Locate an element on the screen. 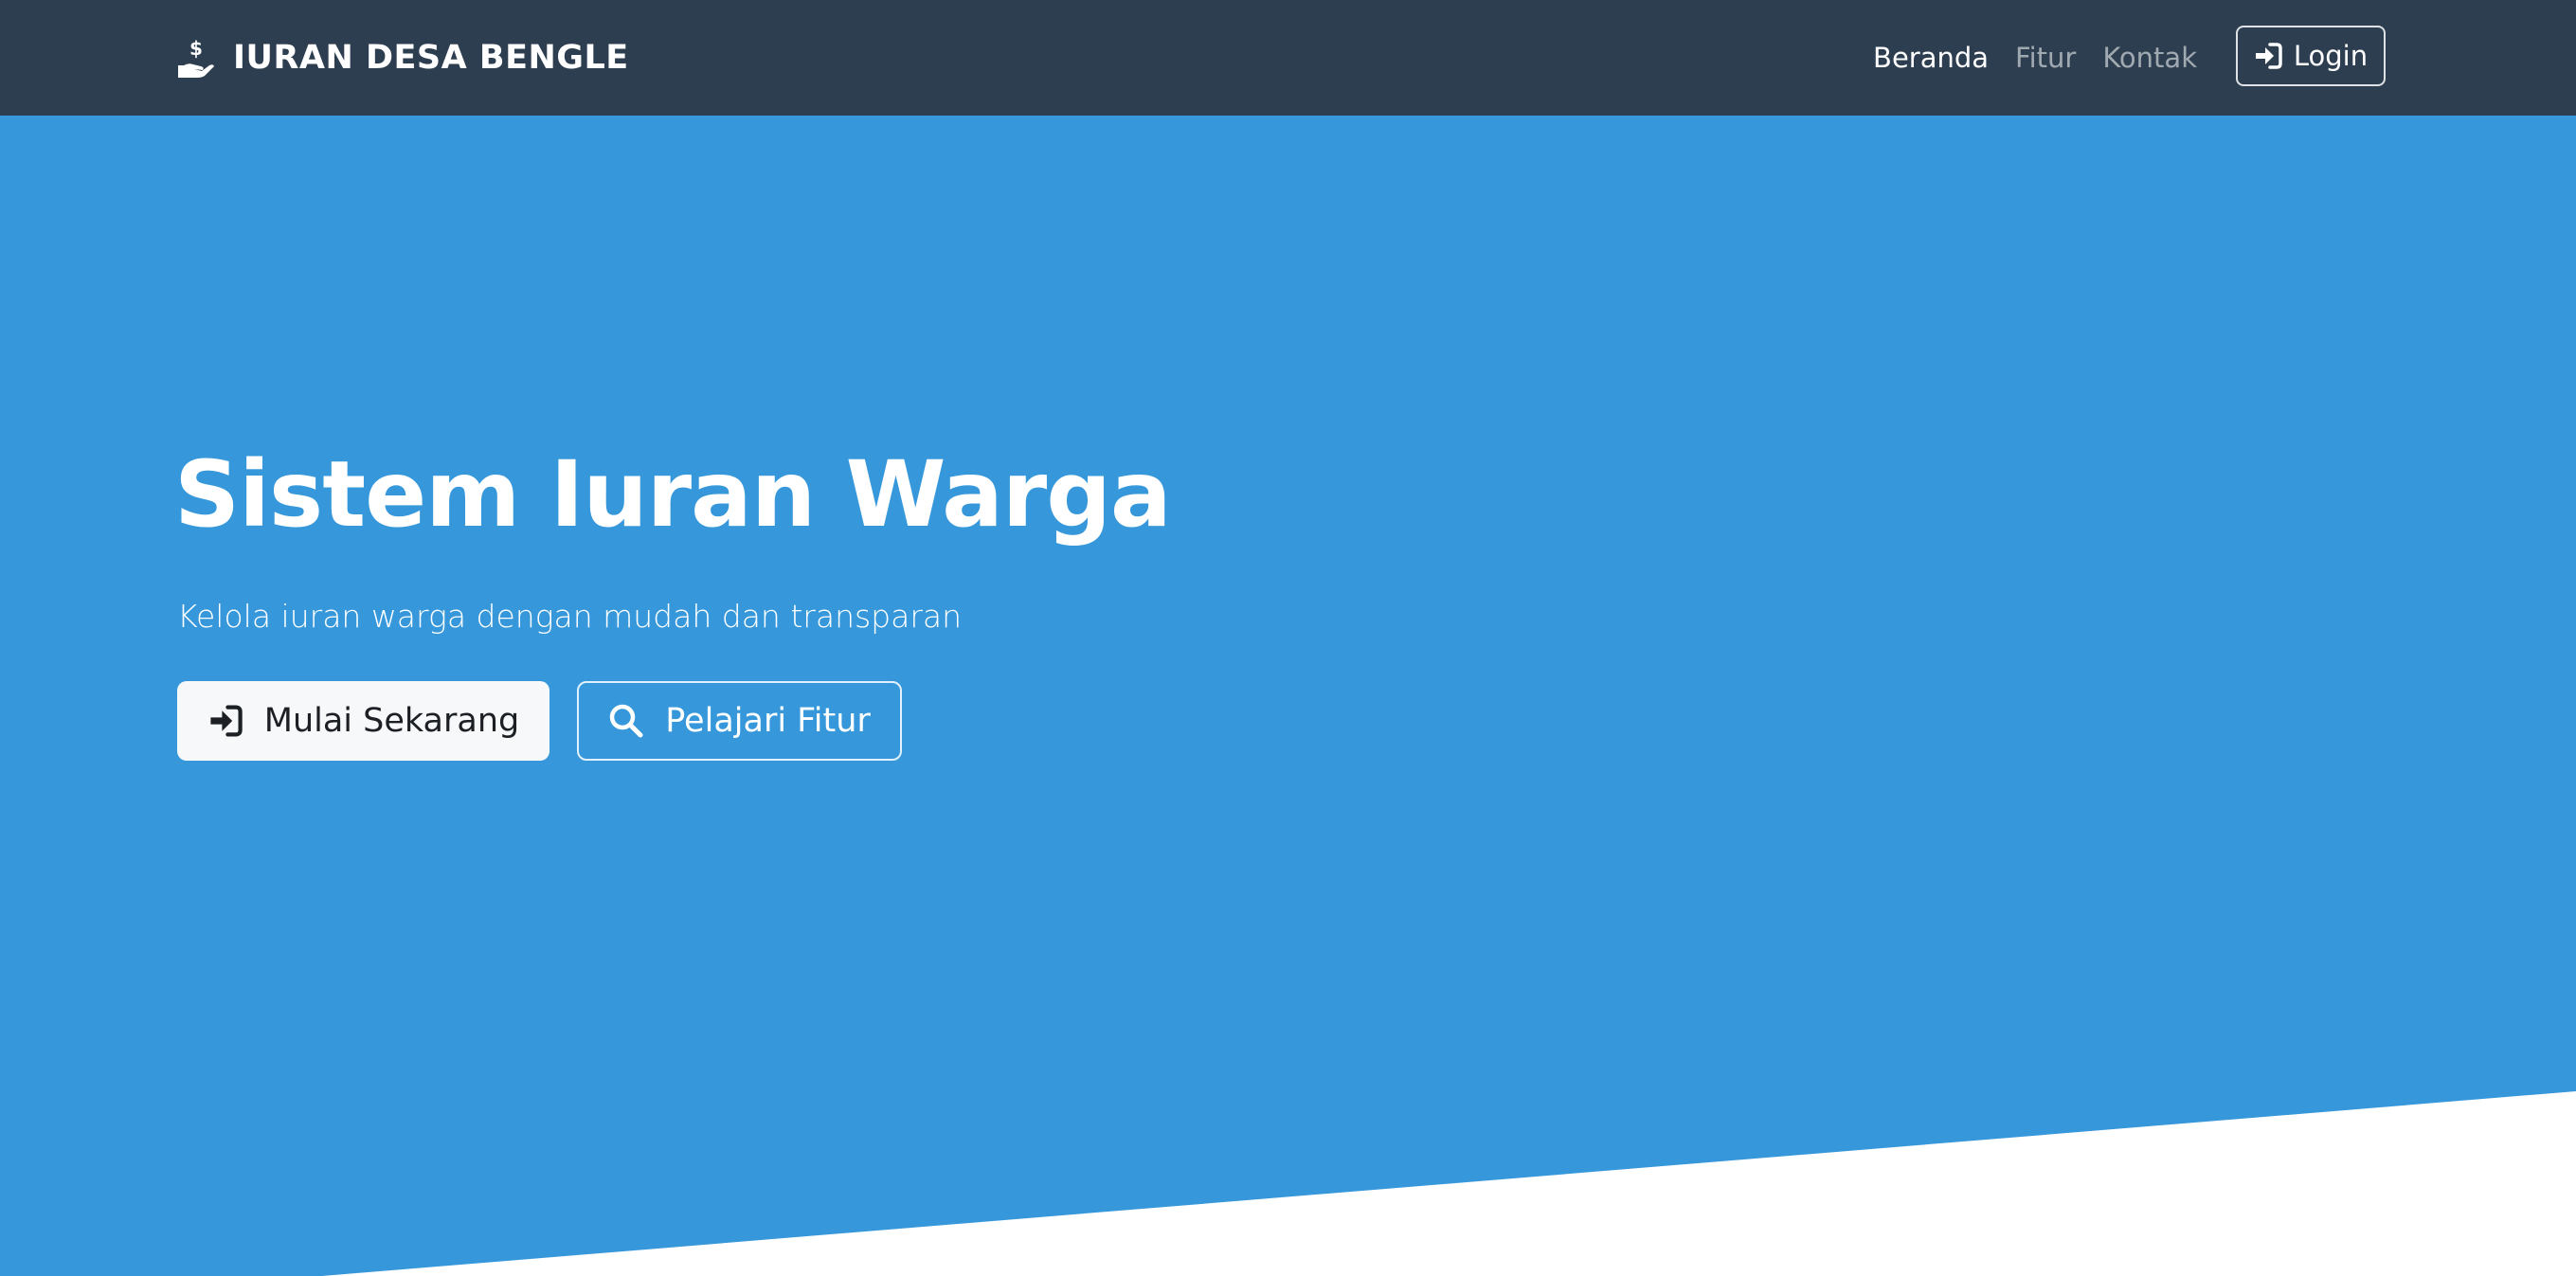  brand-link: $ IURAN DESA BENGLE is located at coordinates (402, 57).